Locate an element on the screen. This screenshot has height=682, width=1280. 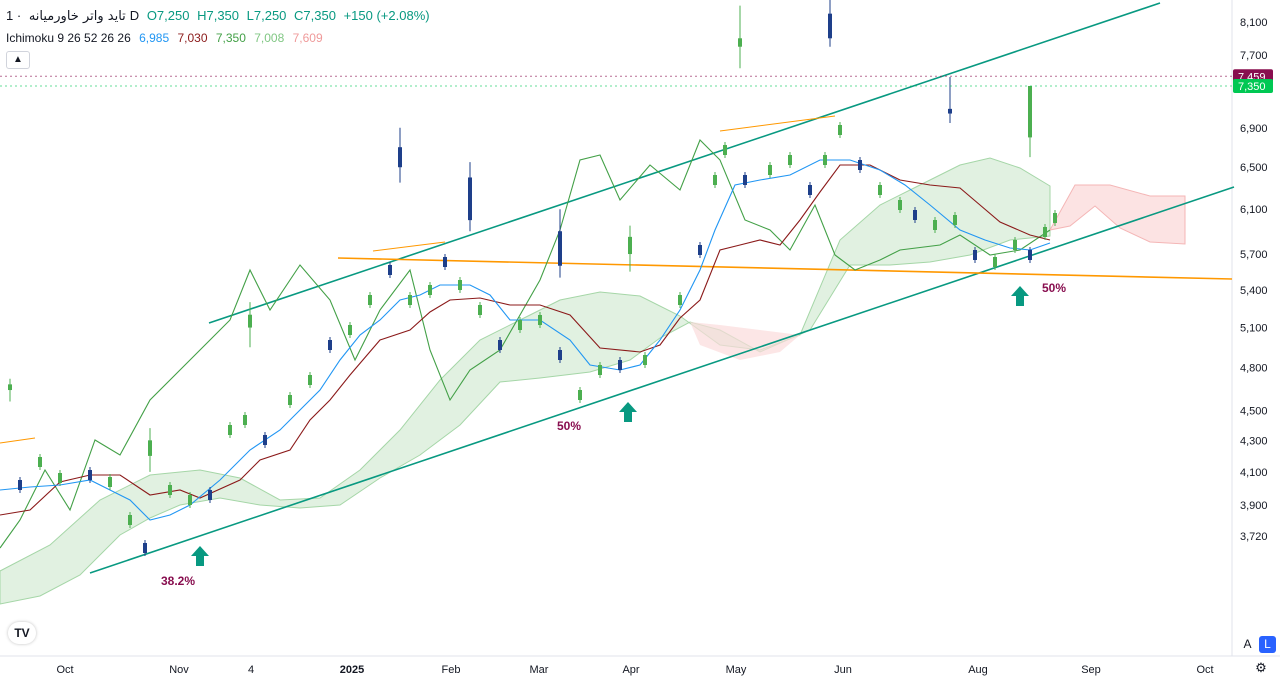
y-tick-label: 6,500 is located at coordinates (1254, 168).